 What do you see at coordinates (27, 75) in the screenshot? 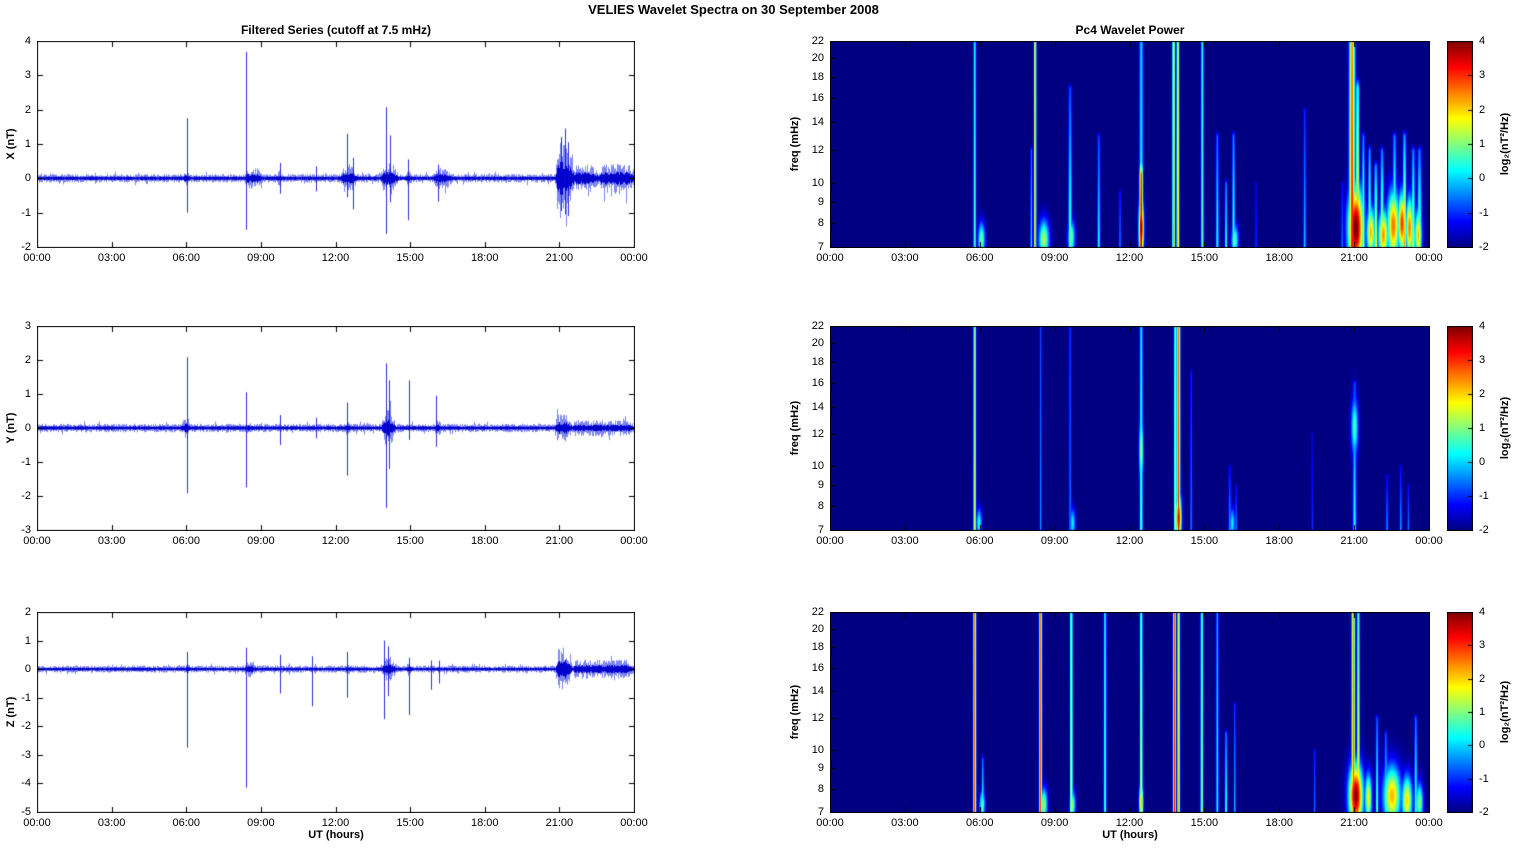
I see `ytick-label-x-series: 3` at bounding box center [27, 75].